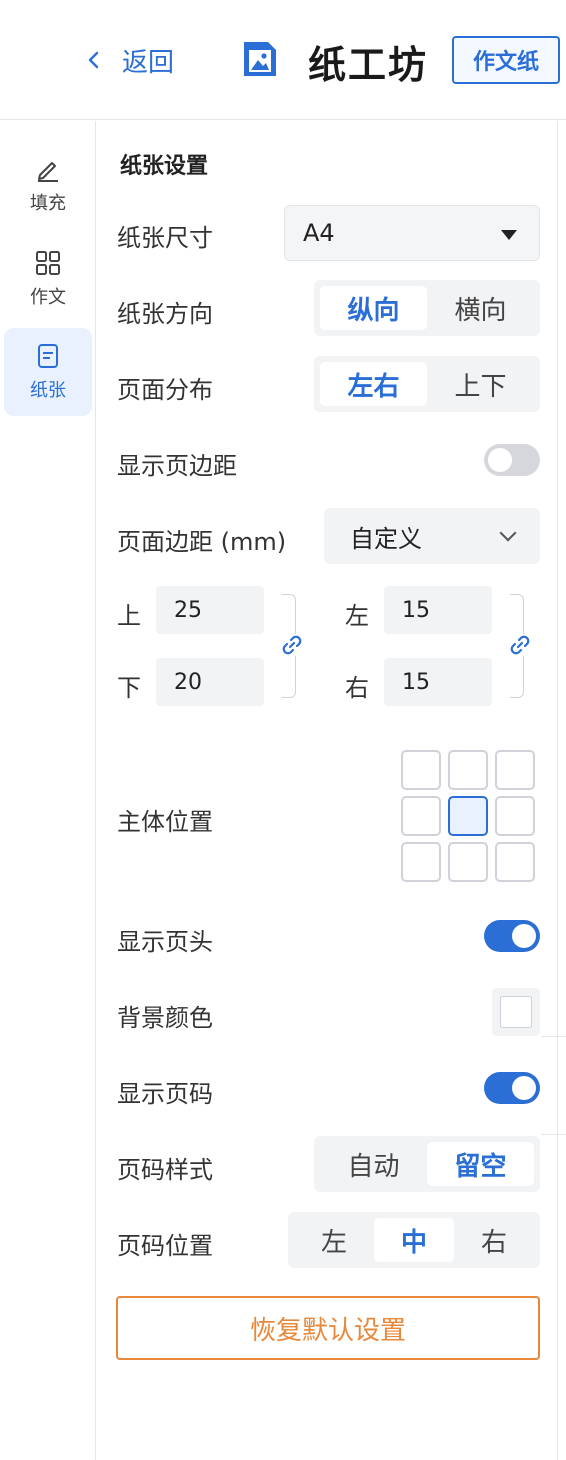  Describe the element at coordinates (177, 466) in the screenshot. I see `show-margin-label: 显示页边距` at that location.